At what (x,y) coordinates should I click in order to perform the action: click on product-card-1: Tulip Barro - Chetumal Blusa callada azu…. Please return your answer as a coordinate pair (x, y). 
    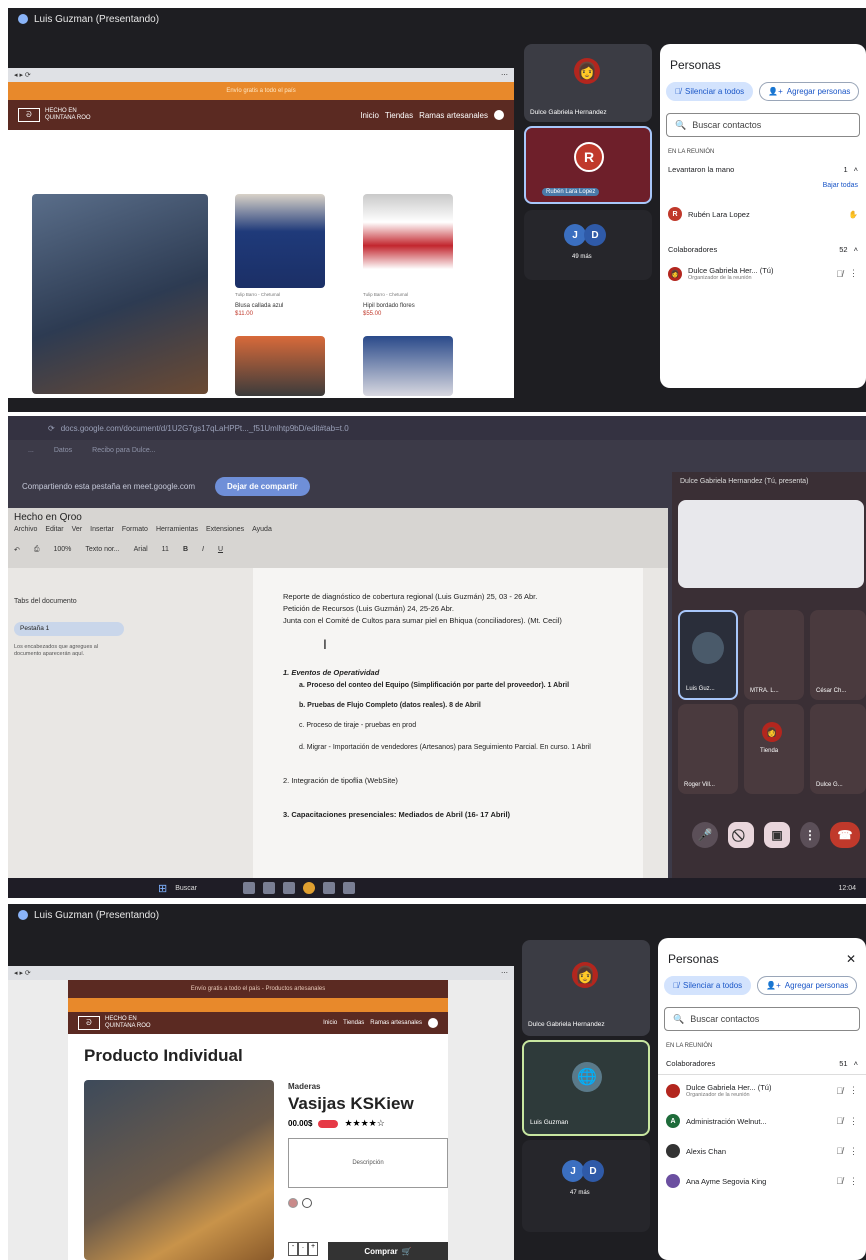
    Looking at the image, I should click on (285, 304).